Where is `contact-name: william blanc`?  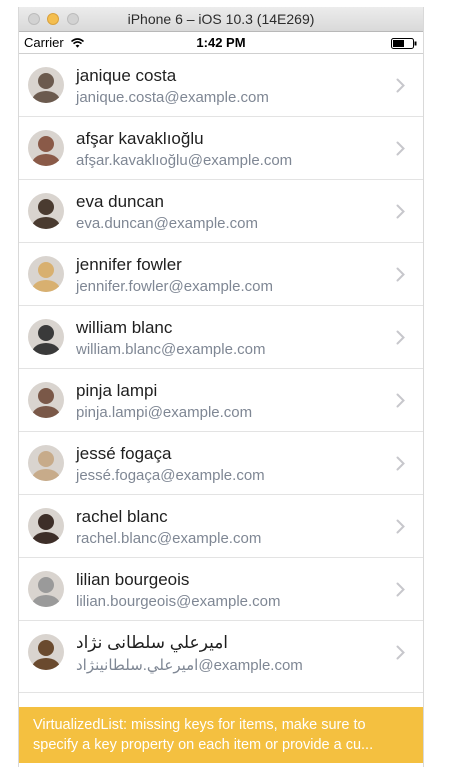
contact-name: william blanc is located at coordinates (124, 327).